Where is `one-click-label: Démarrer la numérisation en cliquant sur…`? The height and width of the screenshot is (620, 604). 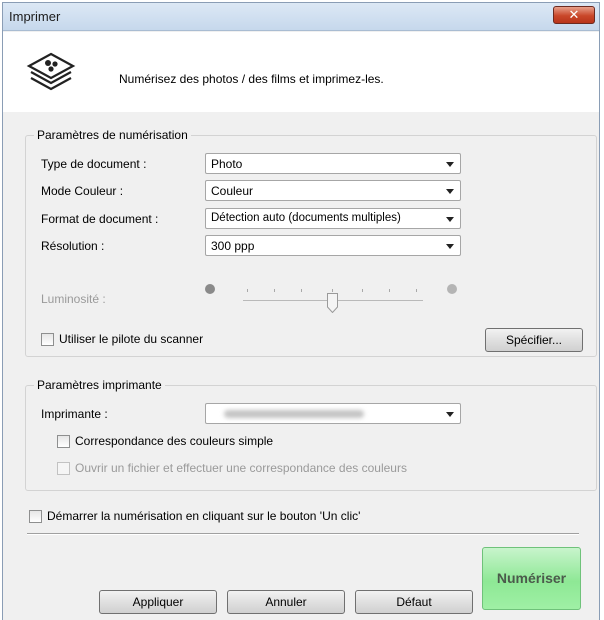 one-click-label: Démarrer la numérisation en cliquant sur… is located at coordinates (204, 516).